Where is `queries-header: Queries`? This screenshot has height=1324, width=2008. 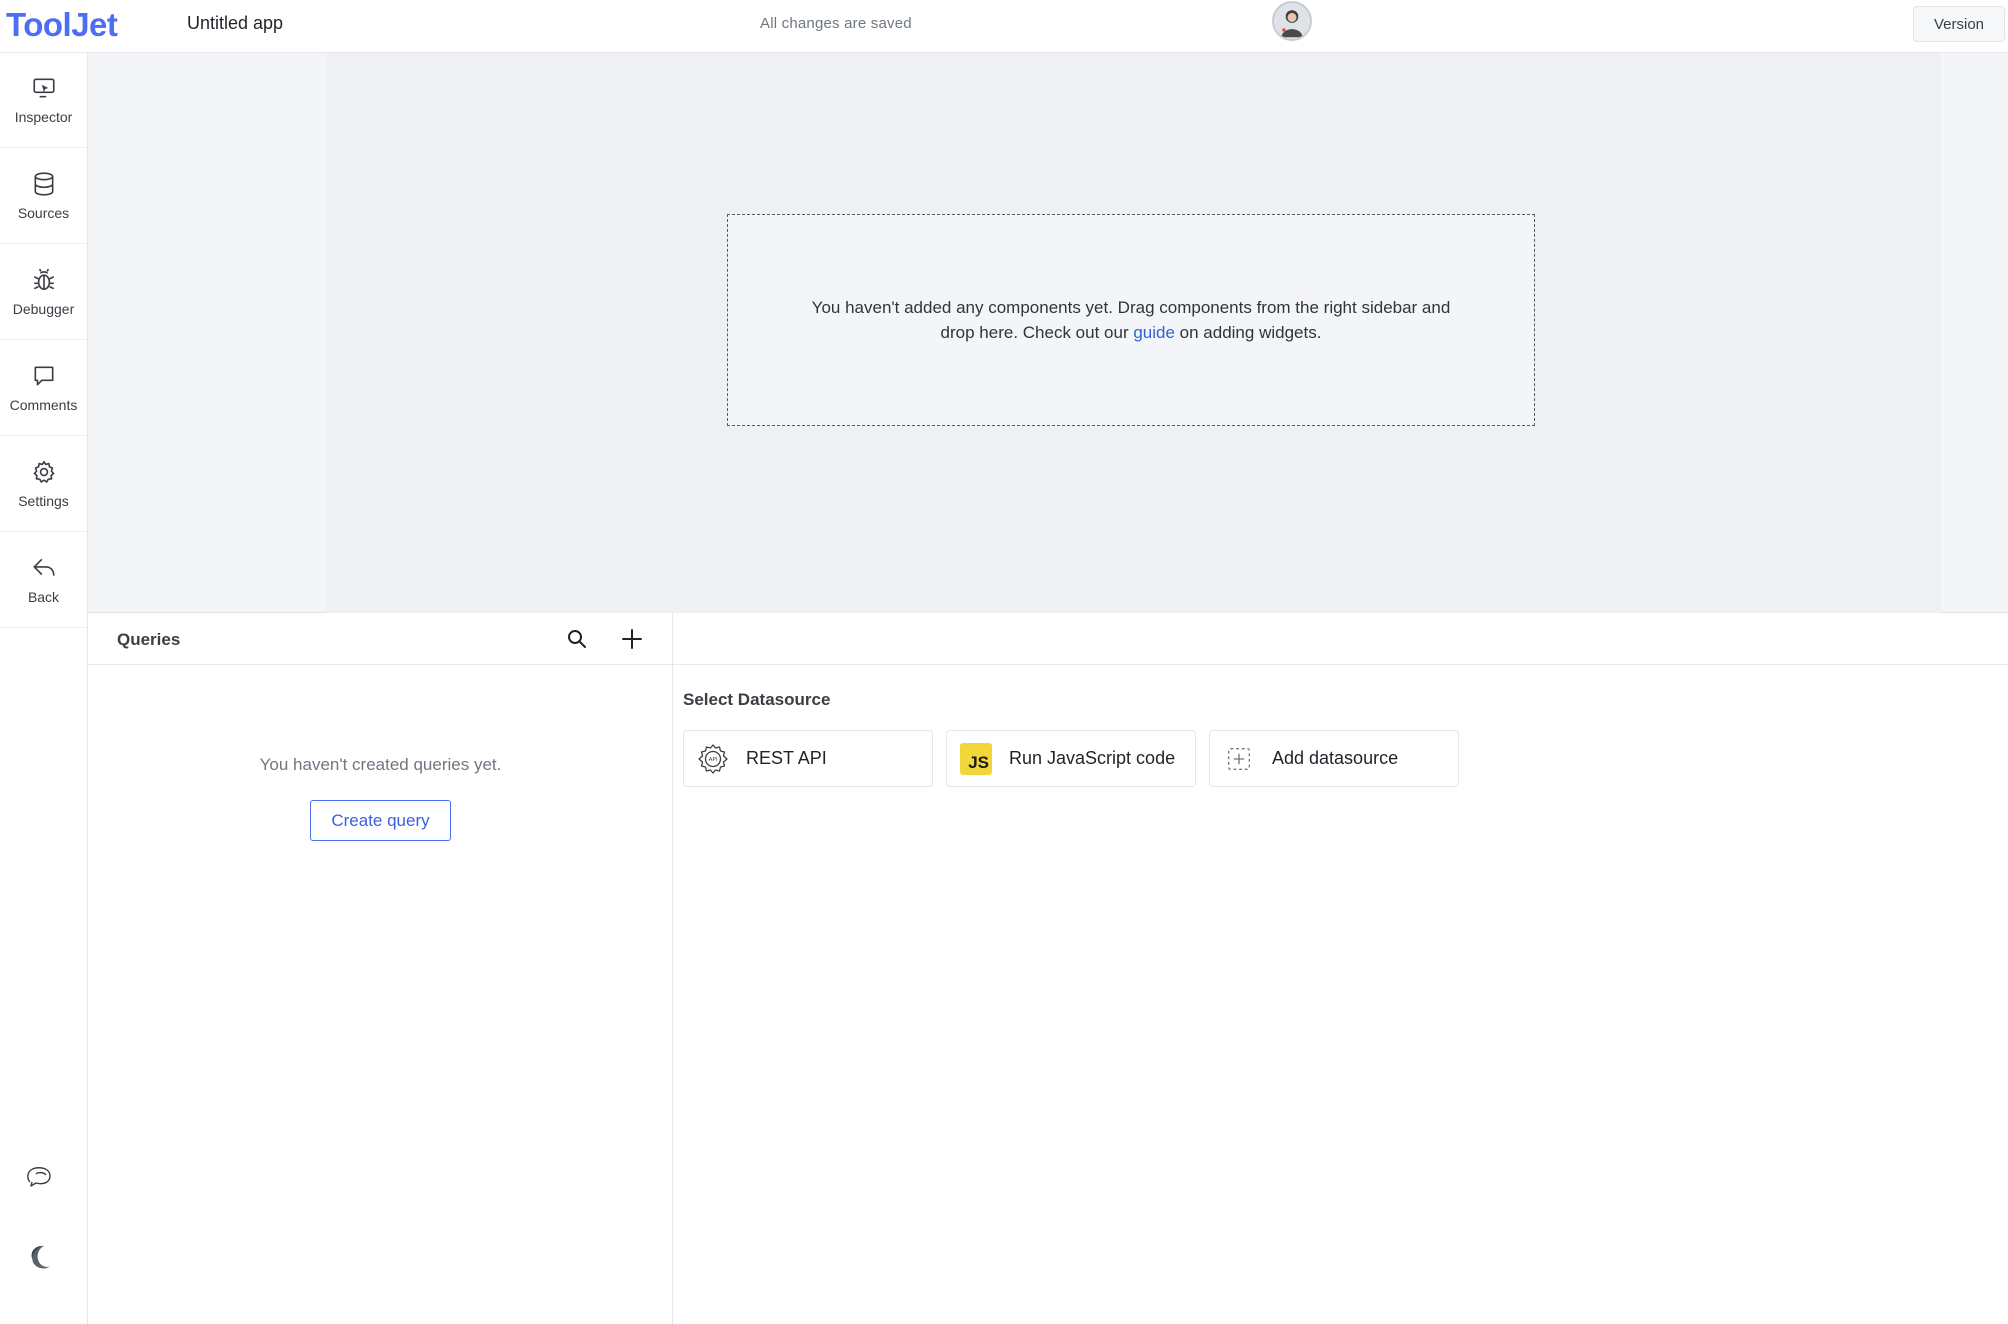 queries-header: Queries is located at coordinates (380, 639).